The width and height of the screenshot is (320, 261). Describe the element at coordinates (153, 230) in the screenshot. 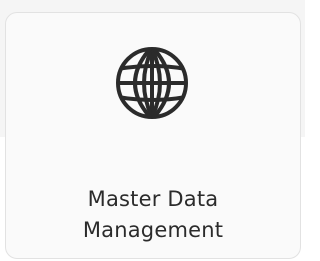

I see `tile-label-line-2: Management` at that location.